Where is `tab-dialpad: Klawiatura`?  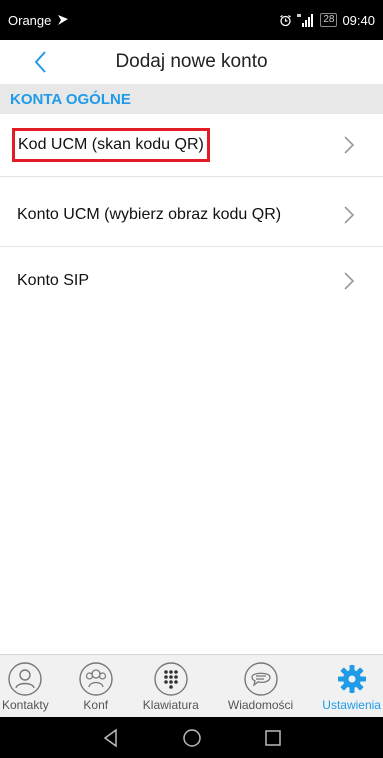 tab-dialpad: Klawiatura is located at coordinates (171, 686).